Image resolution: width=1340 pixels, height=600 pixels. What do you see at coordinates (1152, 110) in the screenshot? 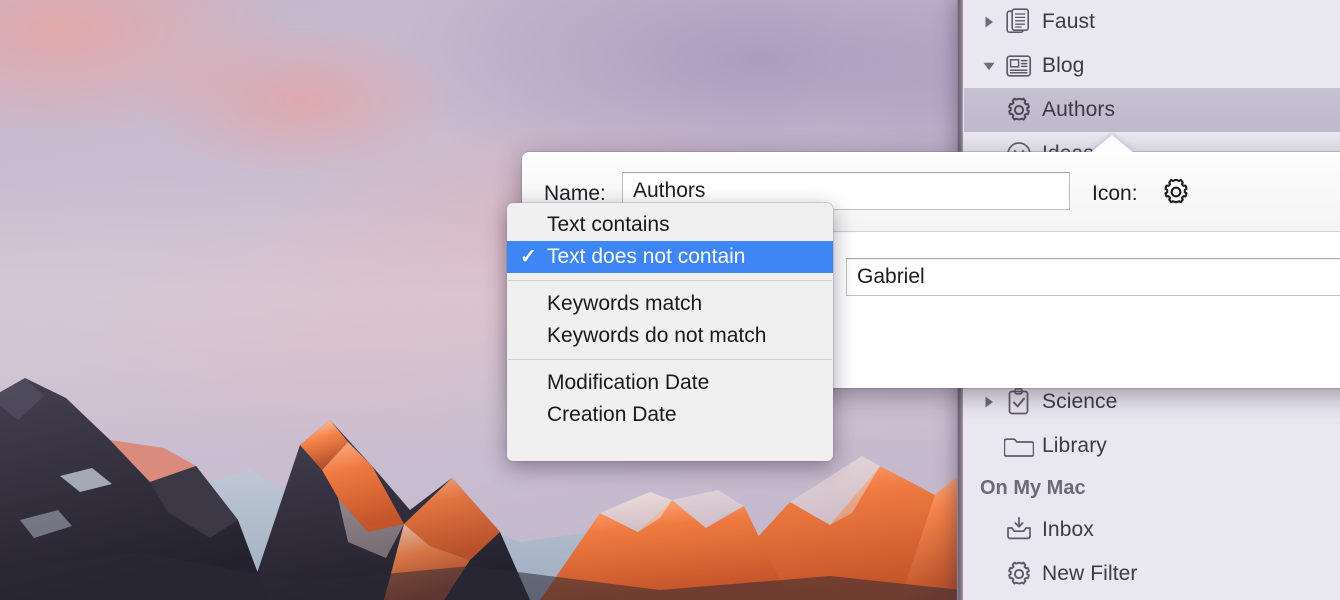
I see `sidebar-item-authors: Authors` at bounding box center [1152, 110].